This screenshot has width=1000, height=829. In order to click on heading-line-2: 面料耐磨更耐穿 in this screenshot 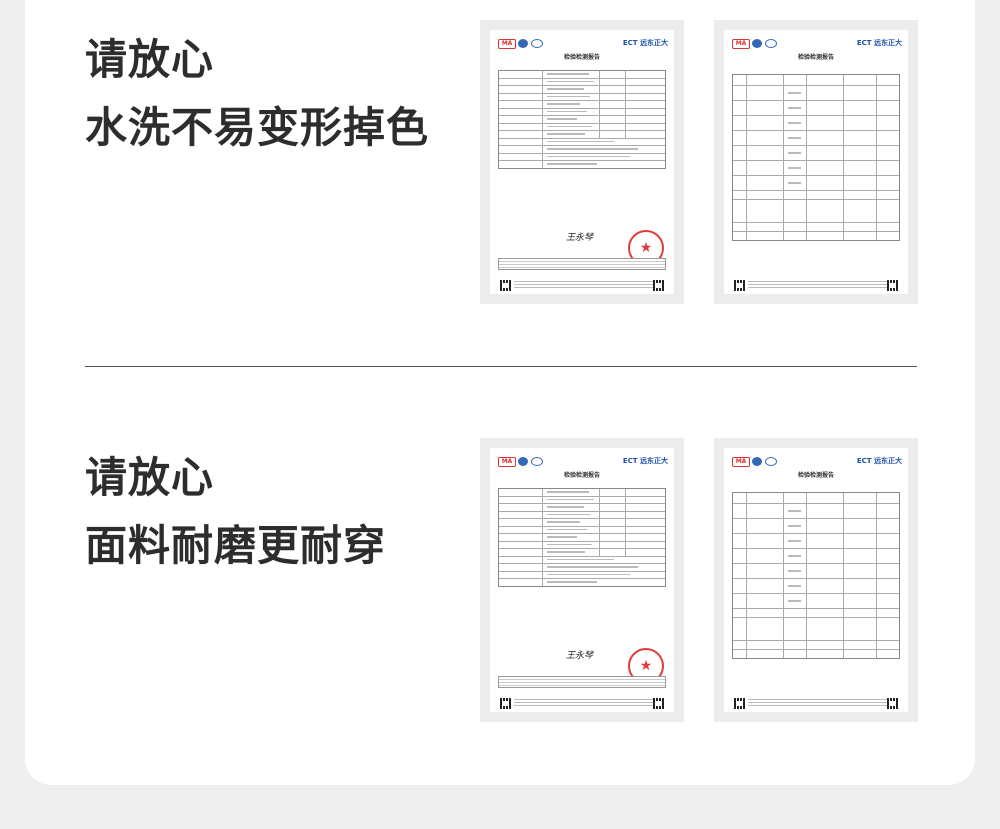, I will do `click(236, 545)`.